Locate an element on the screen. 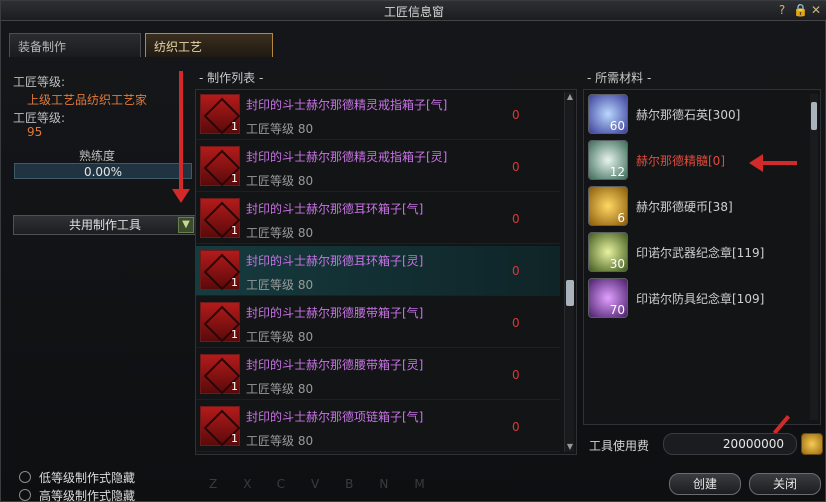  create-button: 创建 is located at coordinates (705, 484).